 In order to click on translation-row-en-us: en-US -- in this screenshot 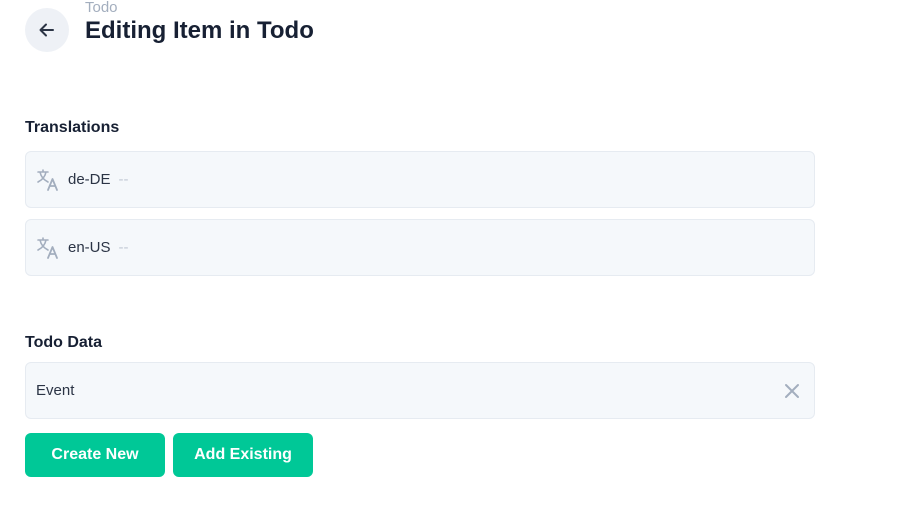, I will do `click(420, 247)`.